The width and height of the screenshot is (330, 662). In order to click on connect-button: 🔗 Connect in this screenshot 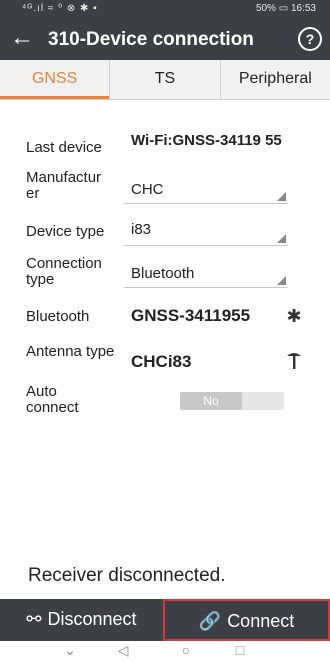, I will do `click(246, 620)`.